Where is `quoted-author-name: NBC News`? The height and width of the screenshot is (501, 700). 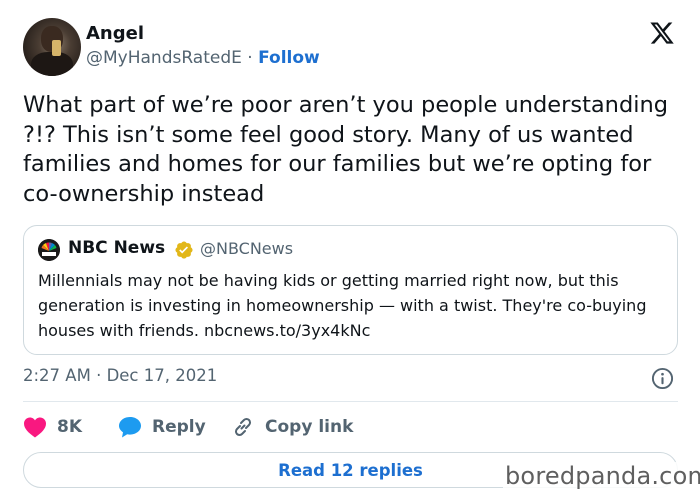
quoted-author-name: NBC News is located at coordinates (116, 248).